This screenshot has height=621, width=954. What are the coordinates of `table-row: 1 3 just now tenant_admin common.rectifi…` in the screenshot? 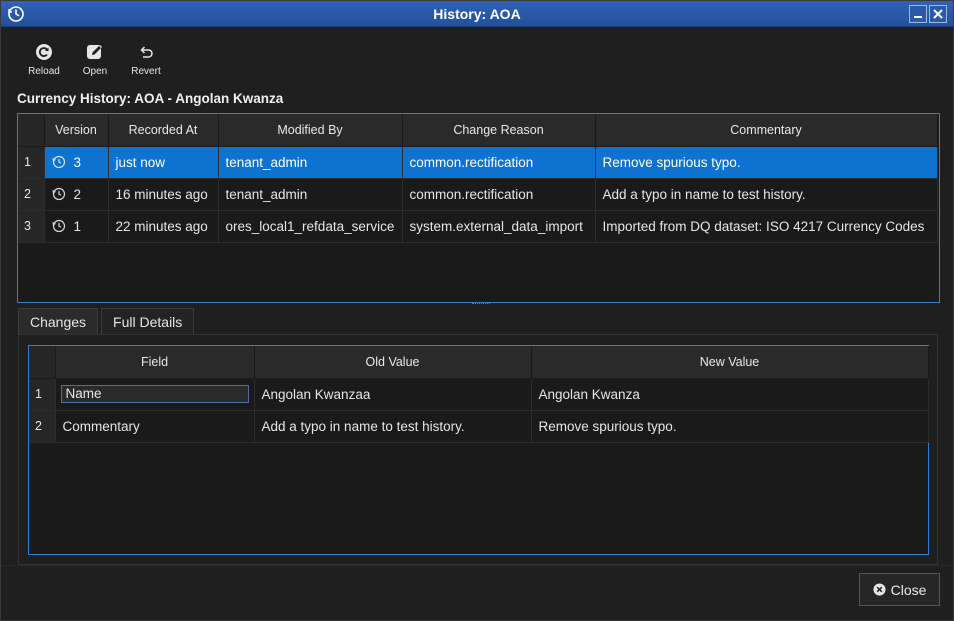 It's located at (478, 162).